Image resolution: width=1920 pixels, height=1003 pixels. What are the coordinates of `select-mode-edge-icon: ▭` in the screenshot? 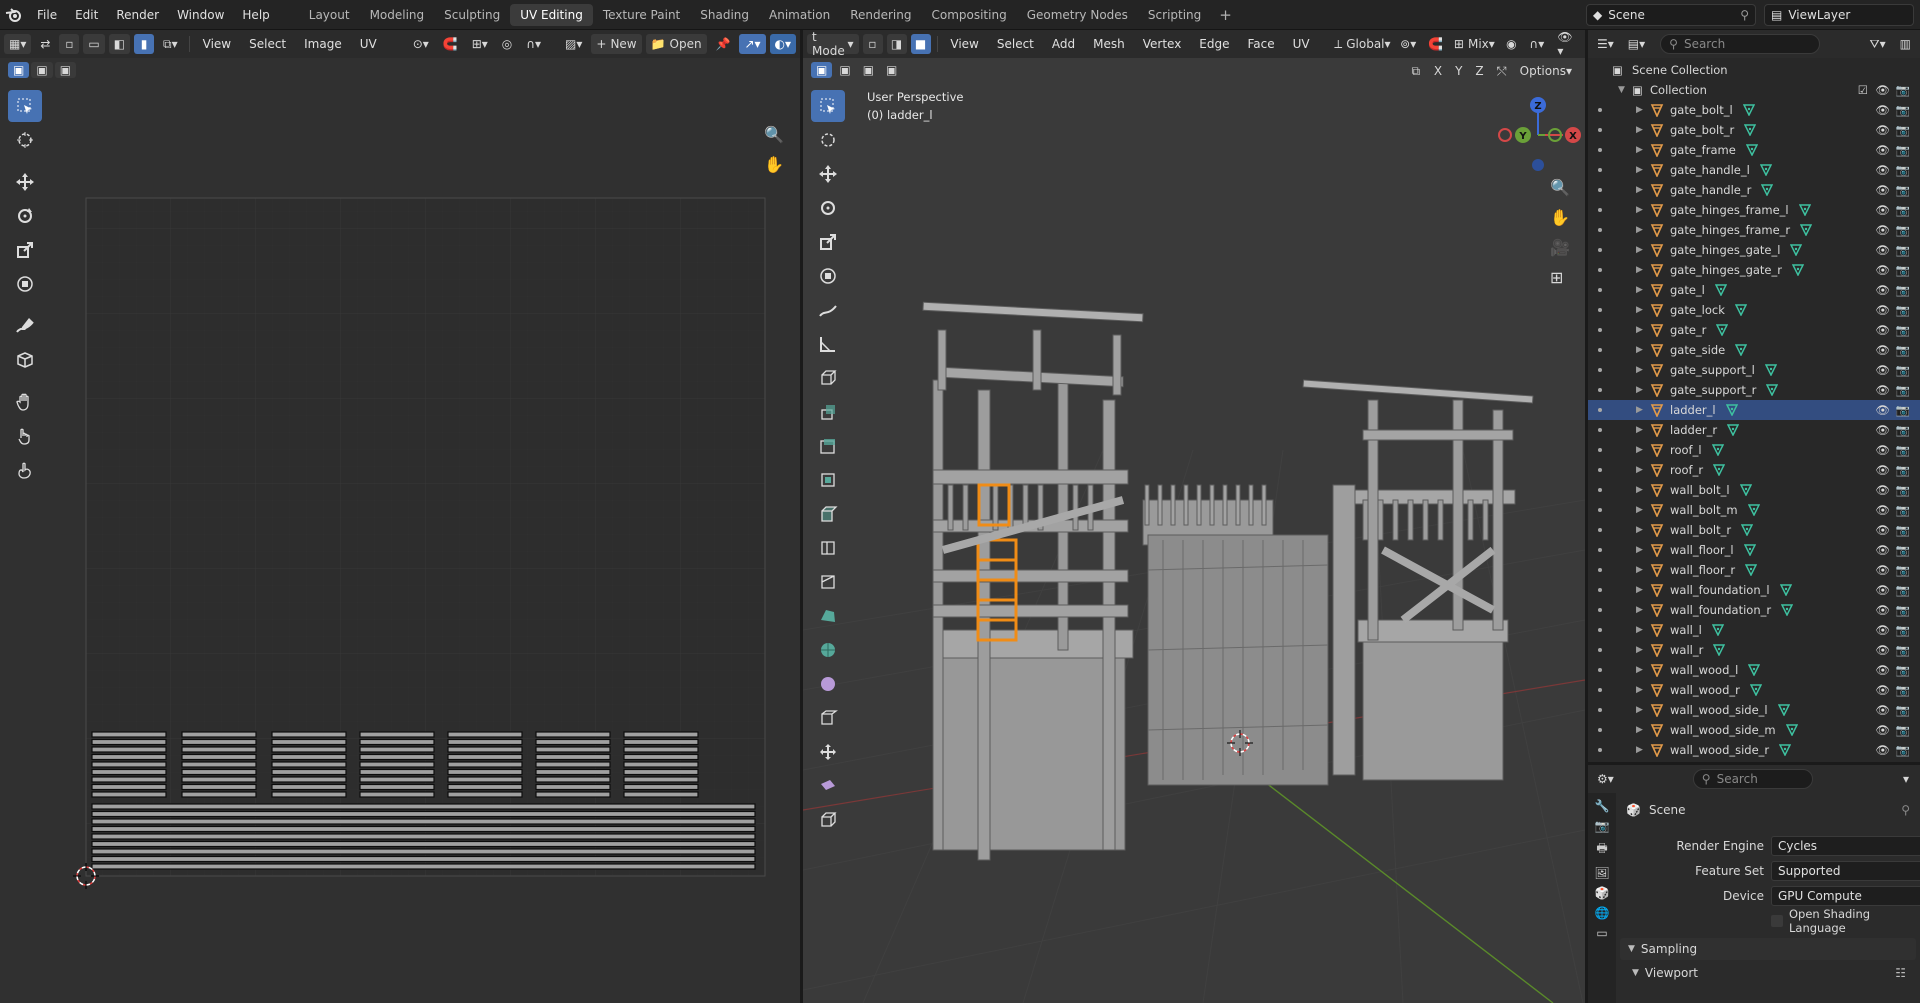 It's located at (94, 44).